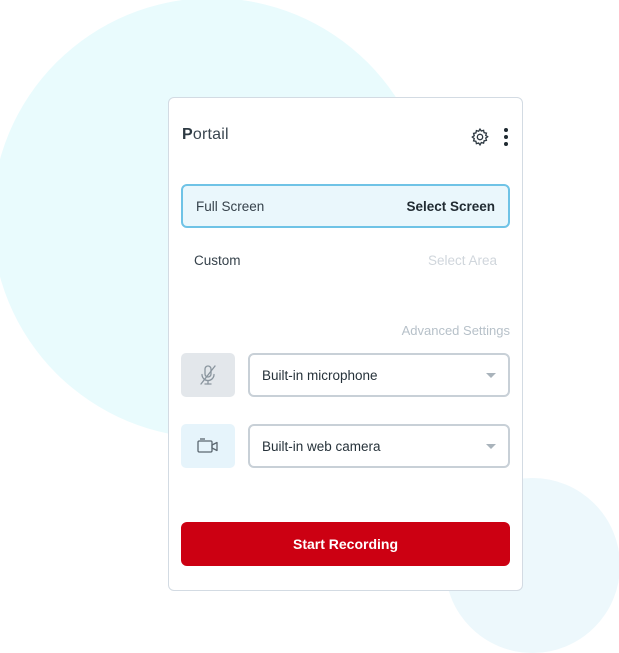 The height and width of the screenshot is (653, 619). I want to click on more-vertical-icon, so click(506, 137).